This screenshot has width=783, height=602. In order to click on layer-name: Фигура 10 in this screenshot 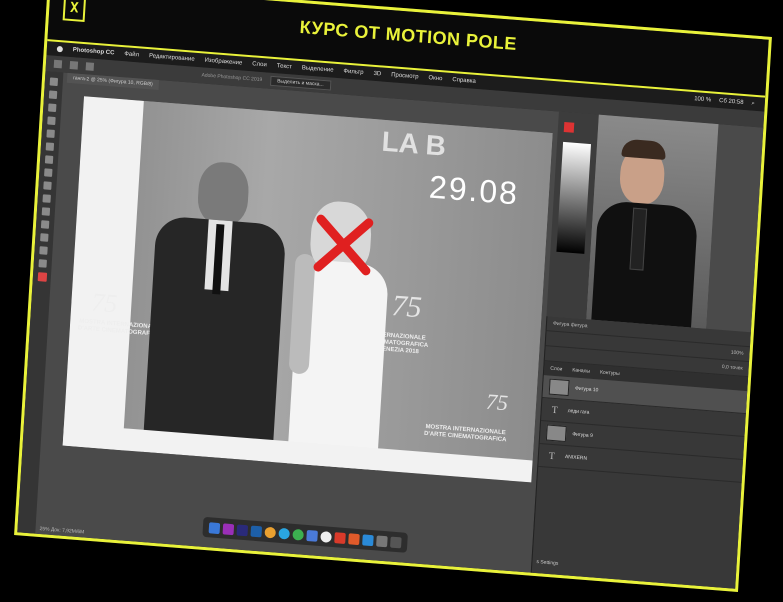, I will do `click(586, 389)`.